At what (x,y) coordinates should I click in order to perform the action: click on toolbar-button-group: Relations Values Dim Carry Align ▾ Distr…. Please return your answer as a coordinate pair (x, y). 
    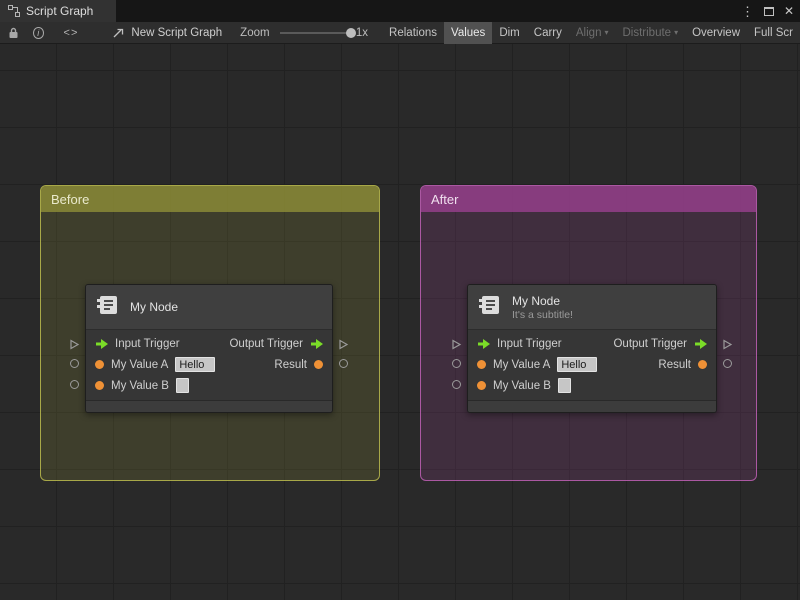
    Looking at the image, I should click on (591, 32).